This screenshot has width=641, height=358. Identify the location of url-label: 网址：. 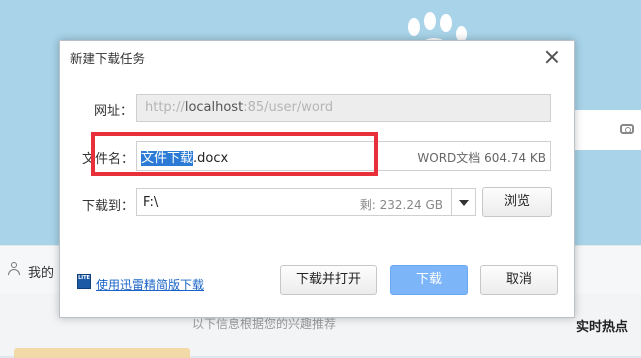
(114, 111).